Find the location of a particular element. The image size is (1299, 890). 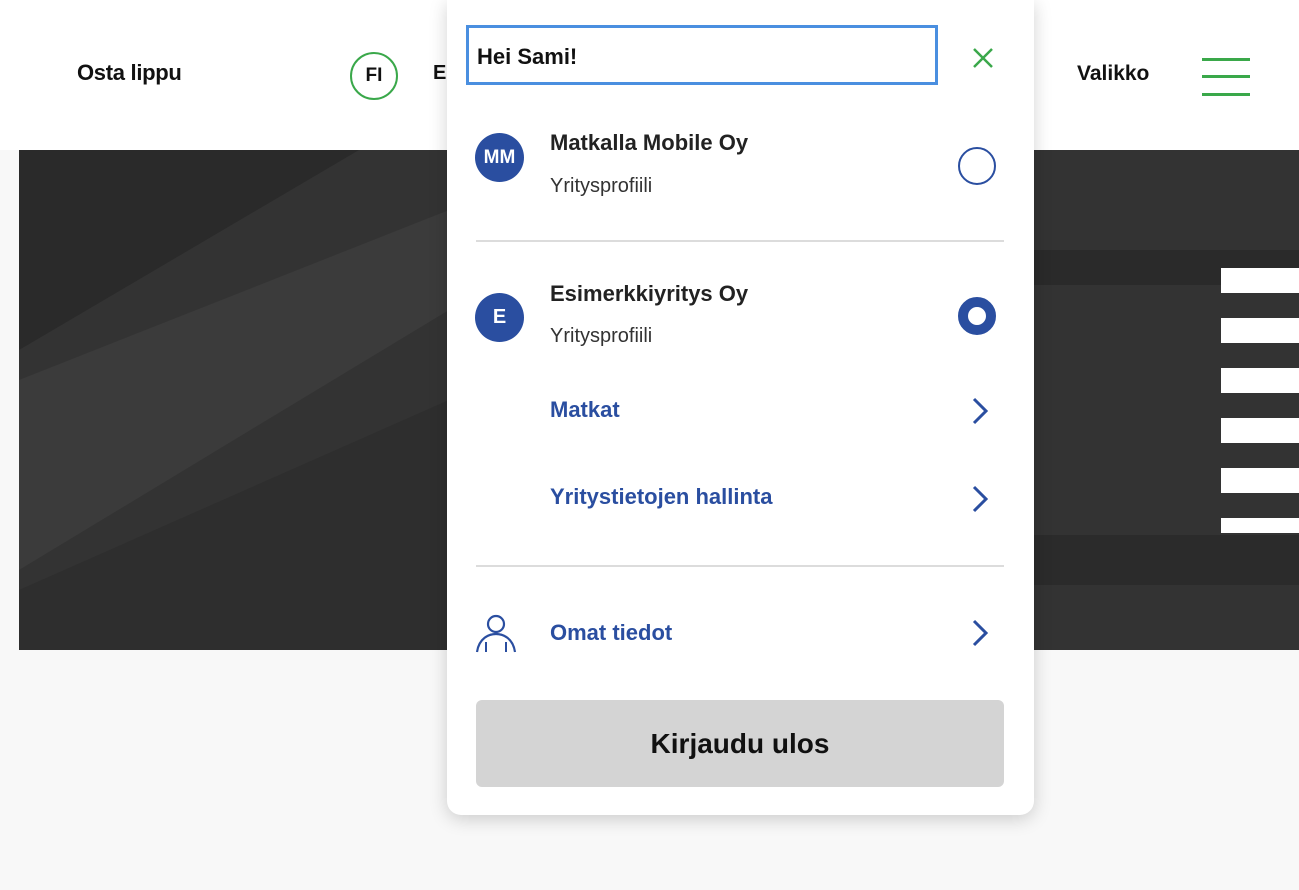

radio-button-selected is located at coordinates (977, 316).